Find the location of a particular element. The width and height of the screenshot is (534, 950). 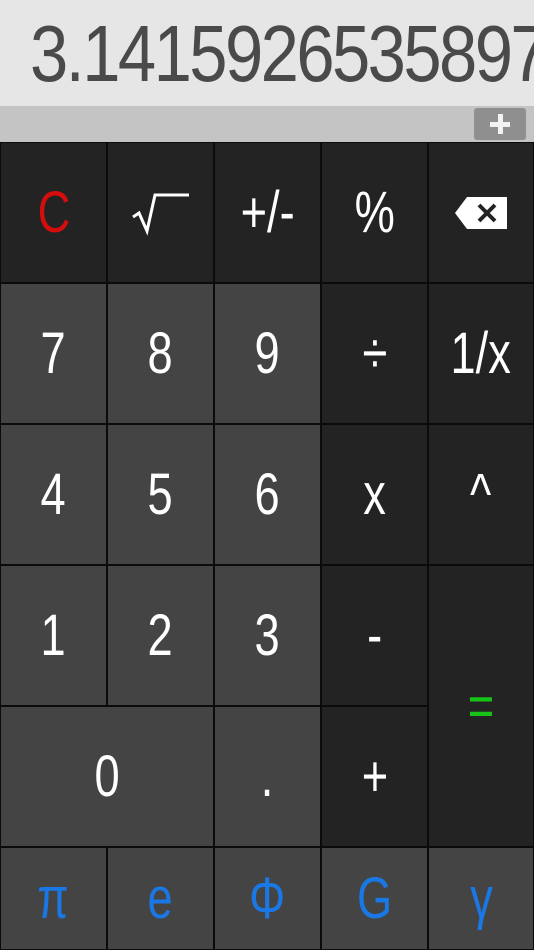

digit-9-button: 9 is located at coordinates (267, 353).